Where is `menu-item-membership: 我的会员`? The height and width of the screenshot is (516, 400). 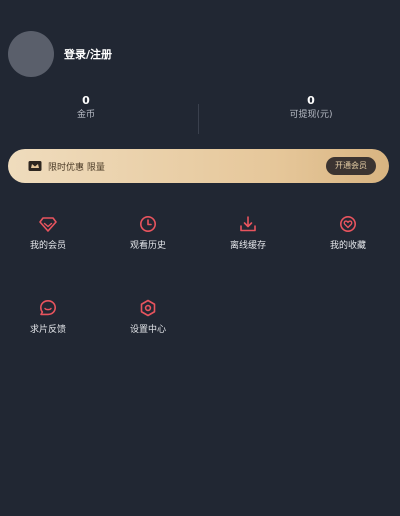 menu-item-membership: 我的会员 is located at coordinates (48, 233).